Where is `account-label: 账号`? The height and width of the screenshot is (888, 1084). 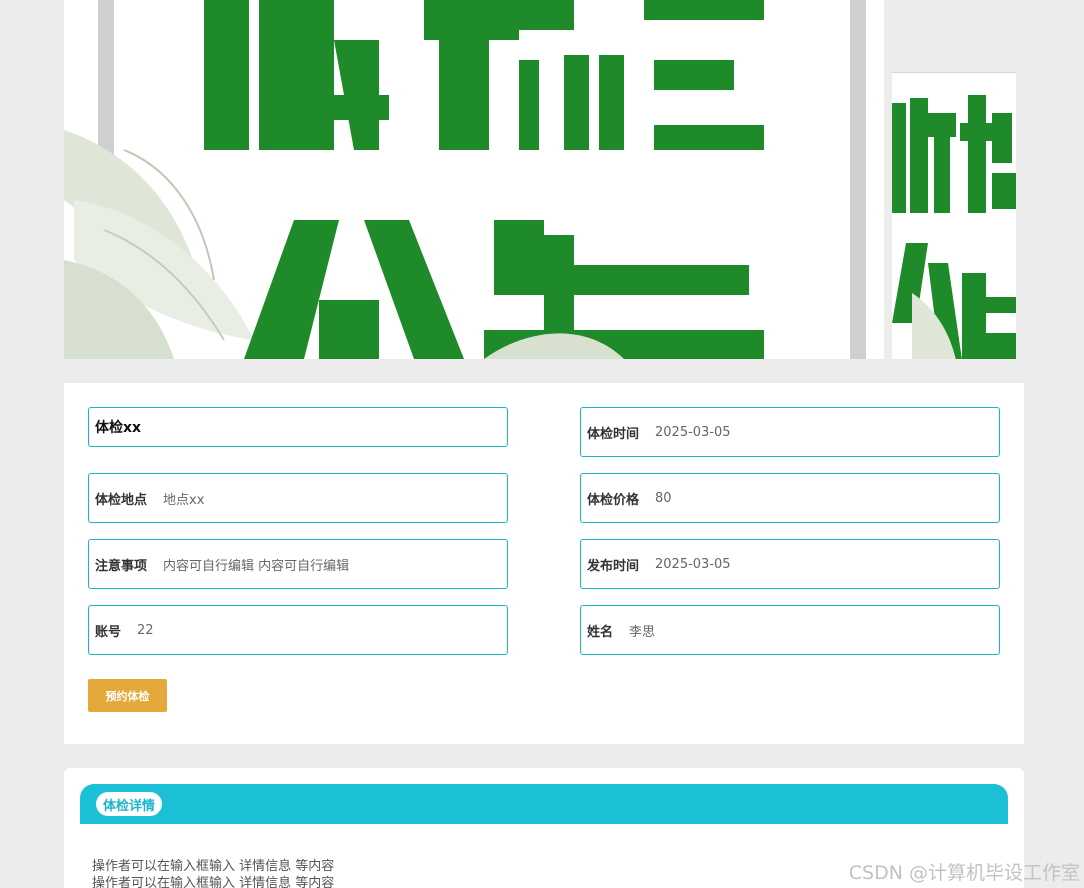
account-label: 账号 is located at coordinates (108, 632).